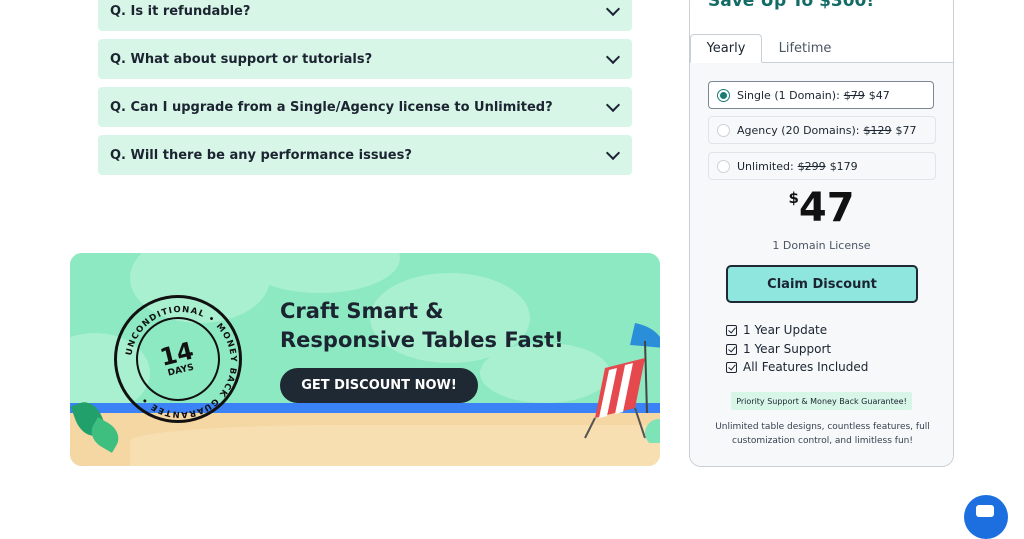  What do you see at coordinates (811, 166) in the screenshot?
I see `option-old-price: $299` at bounding box center [811, 166].